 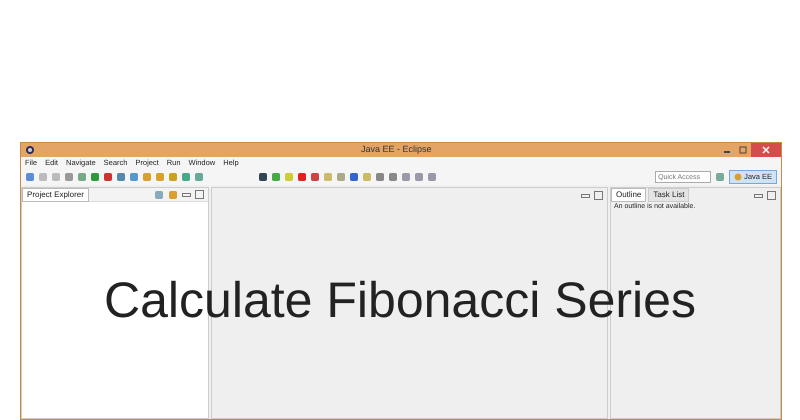 I want to click on window-title: Java EE - Eclipse, so click(x=396, y=149).